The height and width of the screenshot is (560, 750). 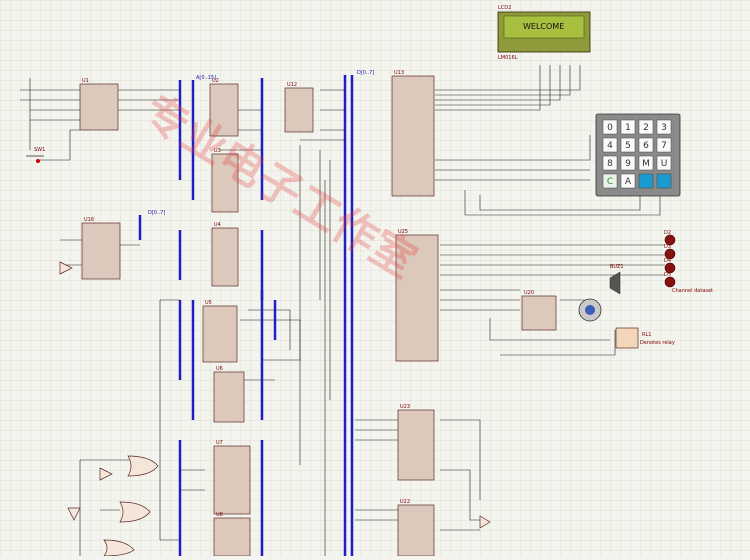 What do you see at coordinates (667, 275) in the screenshot?
I see `led-ref: D5` at bounding box center [667, 275].